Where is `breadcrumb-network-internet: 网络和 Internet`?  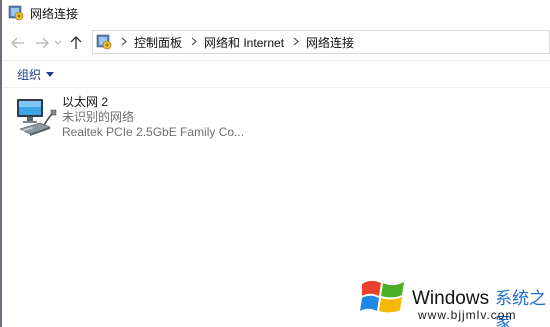
breadcrumb-network-internet: 网络和 Internet is located at coordinates (244, 42).